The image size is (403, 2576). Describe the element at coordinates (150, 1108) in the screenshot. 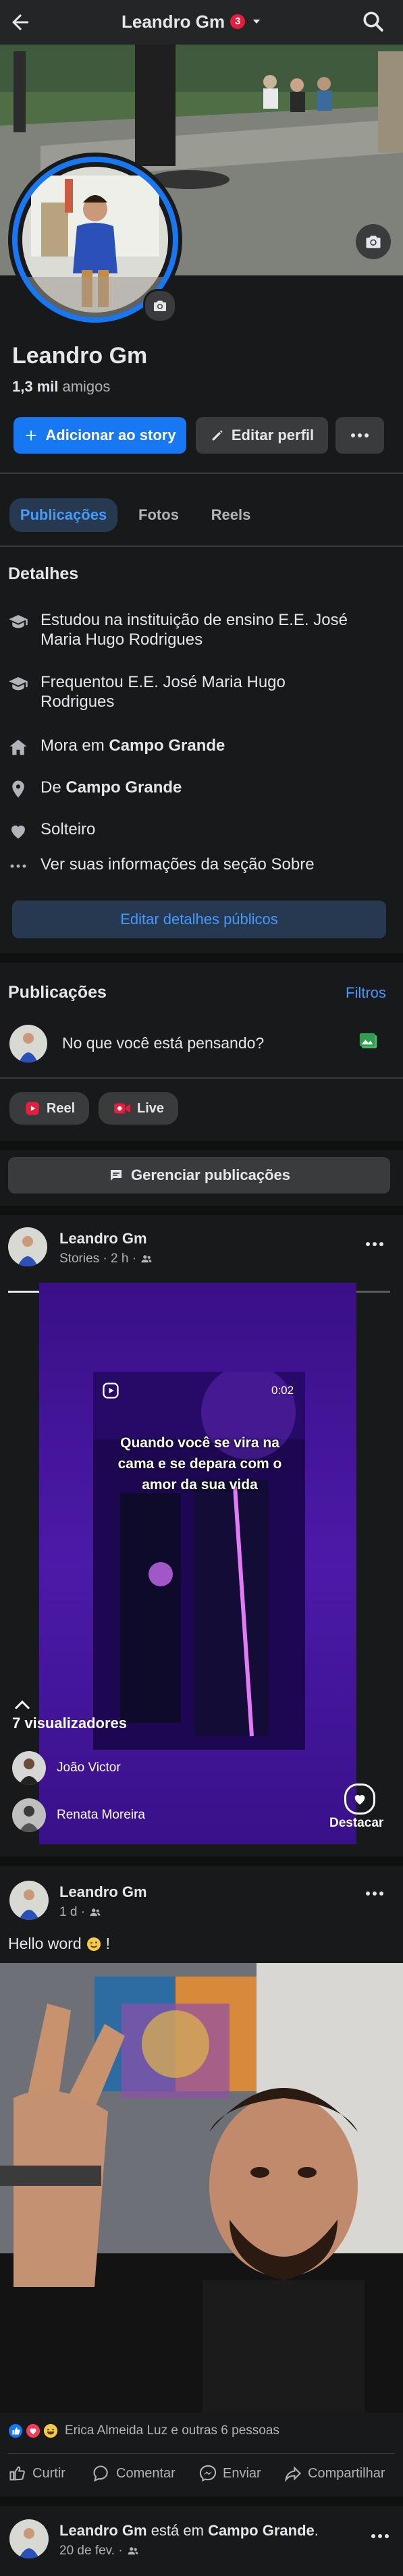

I see `live-label: Live` at that location.